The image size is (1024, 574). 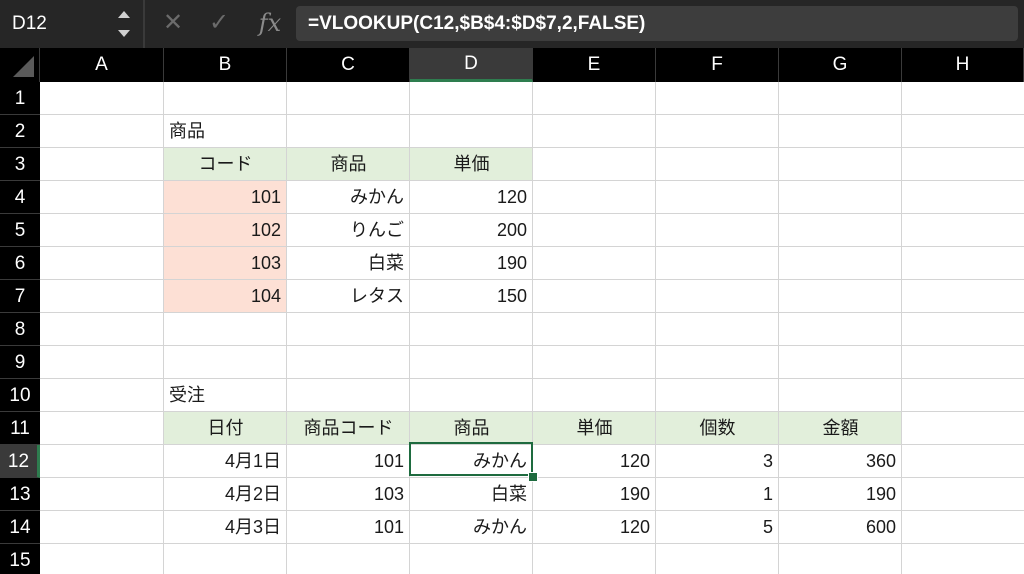 What do you see at coordinates (471, 263) in the screenshot?
I see `cell-d6: 190` at bounding box center [471, 263].